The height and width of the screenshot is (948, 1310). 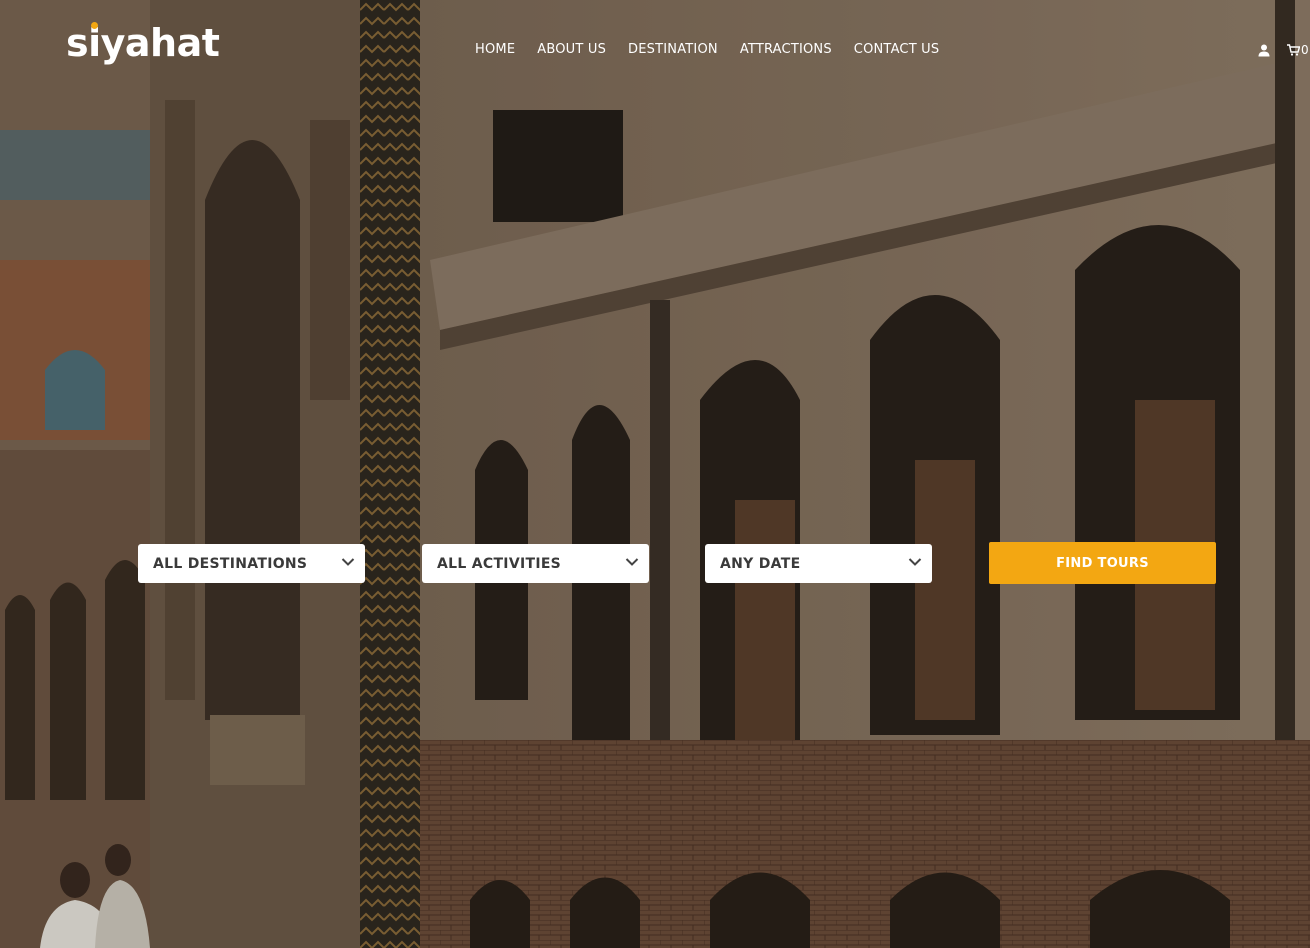 What do you see at coordinates (1293, 50) in the screenshot?
I see `cart-icon` at bounding box center [1293, 50].